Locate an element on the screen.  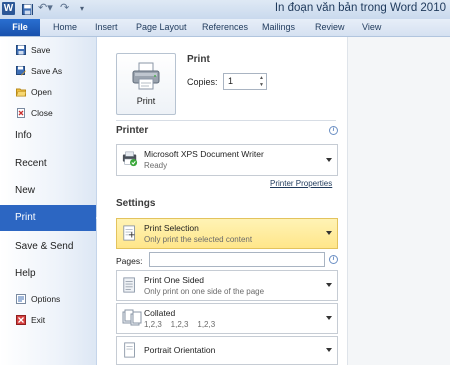
xps-printer-icon is located at coordinates (130, 159).